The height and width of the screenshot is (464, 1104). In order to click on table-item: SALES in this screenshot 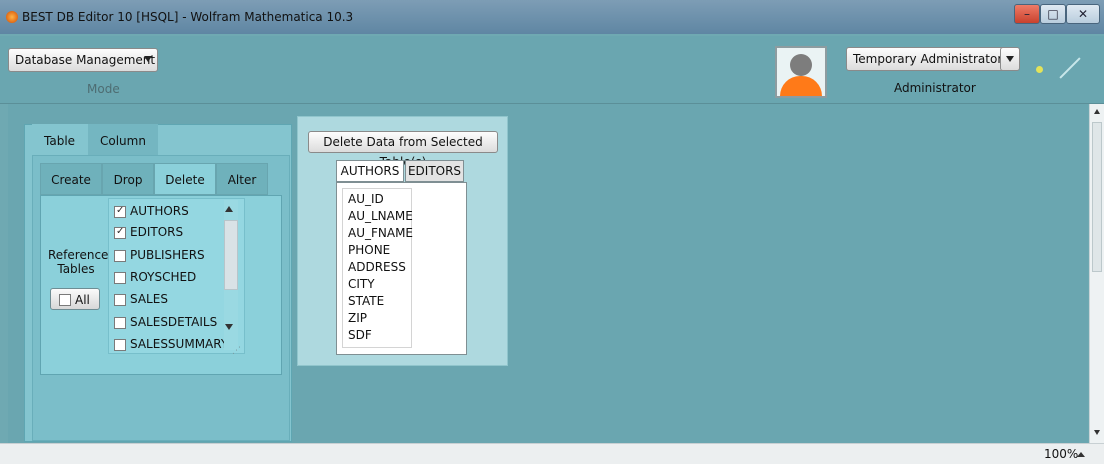, I will do `click(170, 299)`.